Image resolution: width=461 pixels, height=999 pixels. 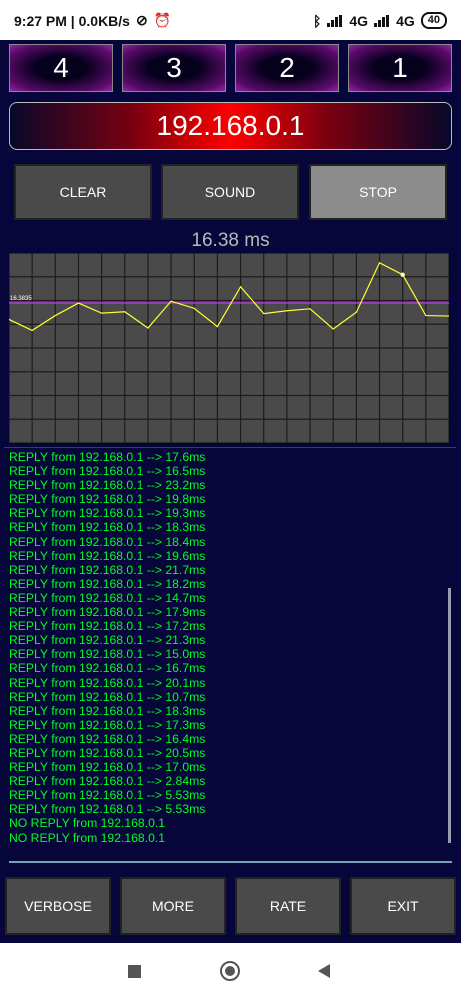 I want to click on log-line: REPLY from 192.168.0.1 --> 17.2ms, so click(x=107, y=626).